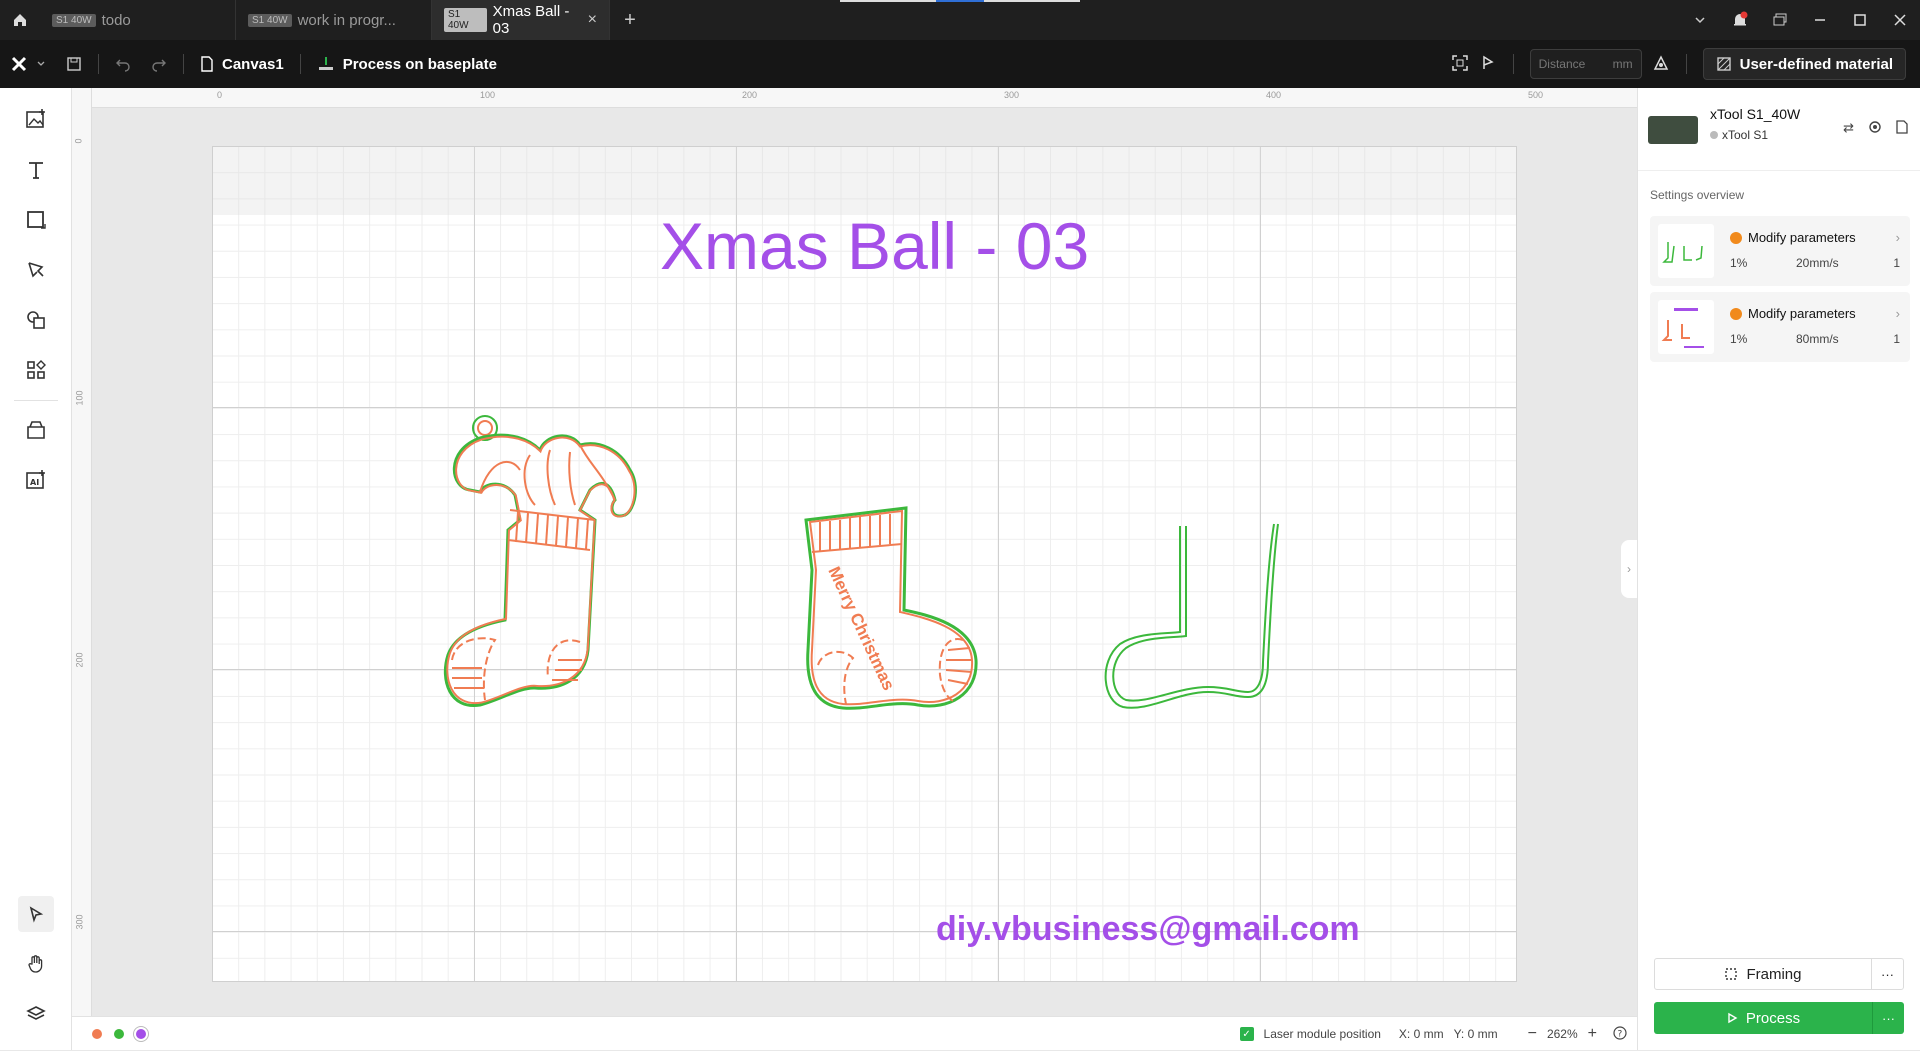  I want to click on device-model: xTool S1, so click(1755, 135).